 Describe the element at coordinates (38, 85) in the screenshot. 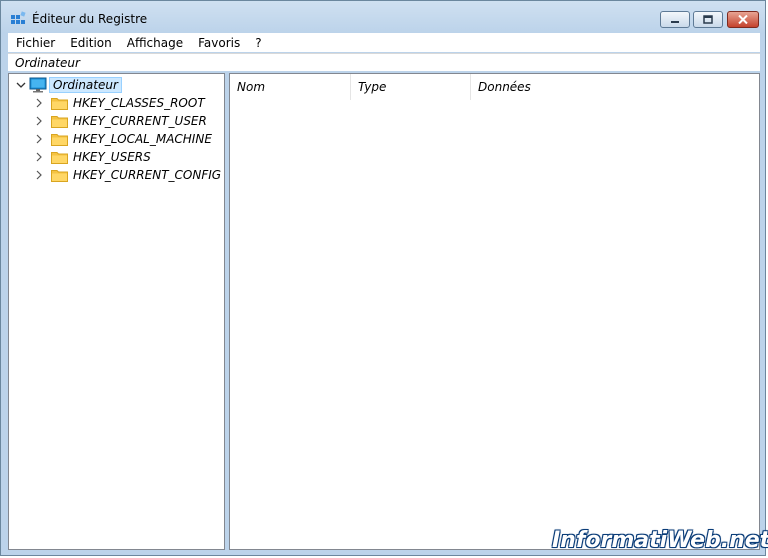

I see `computer-icon` at that location.